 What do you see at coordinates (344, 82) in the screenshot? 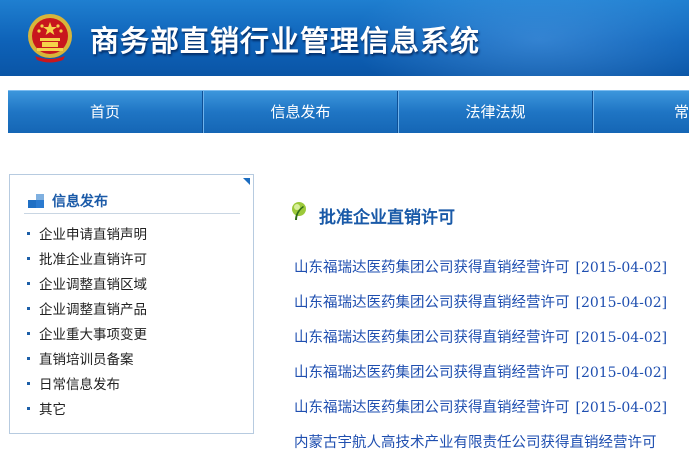
I see `header-divider` at bounding box center [344, 82].